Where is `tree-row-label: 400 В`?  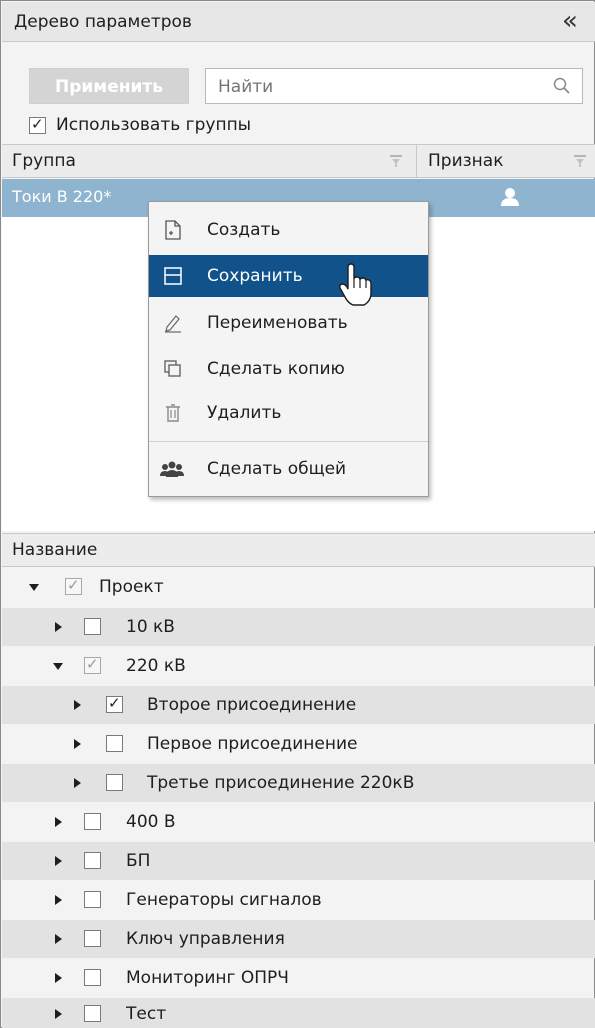
tree-row-label: 400 В is located at coordinates (151, 822).